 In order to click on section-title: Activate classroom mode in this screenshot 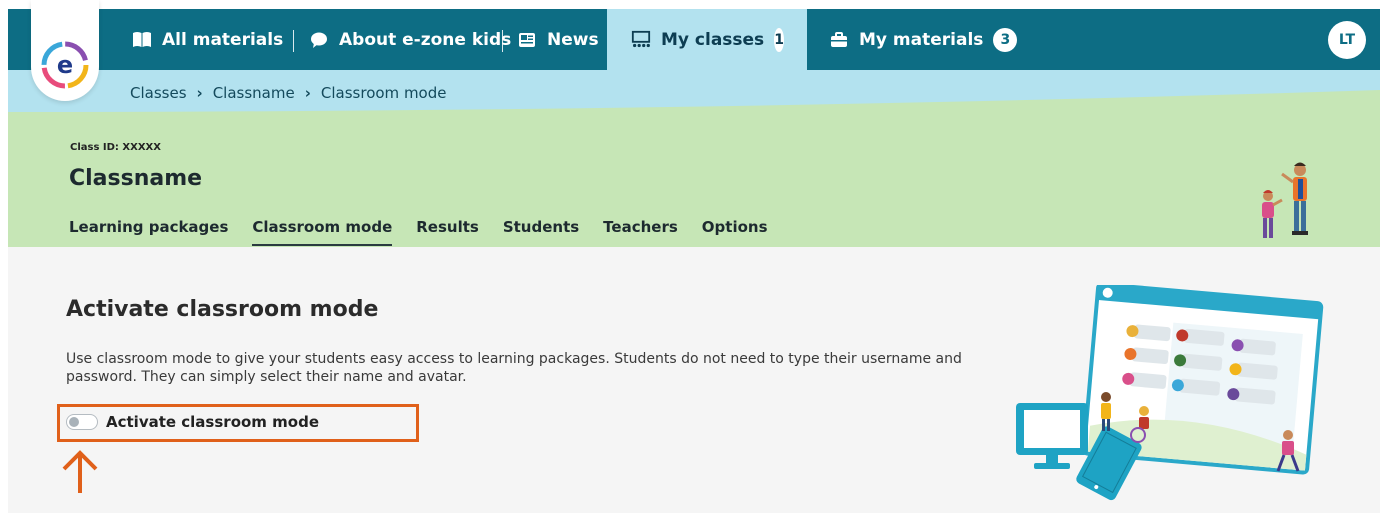, I will do `click(222, 309)`.